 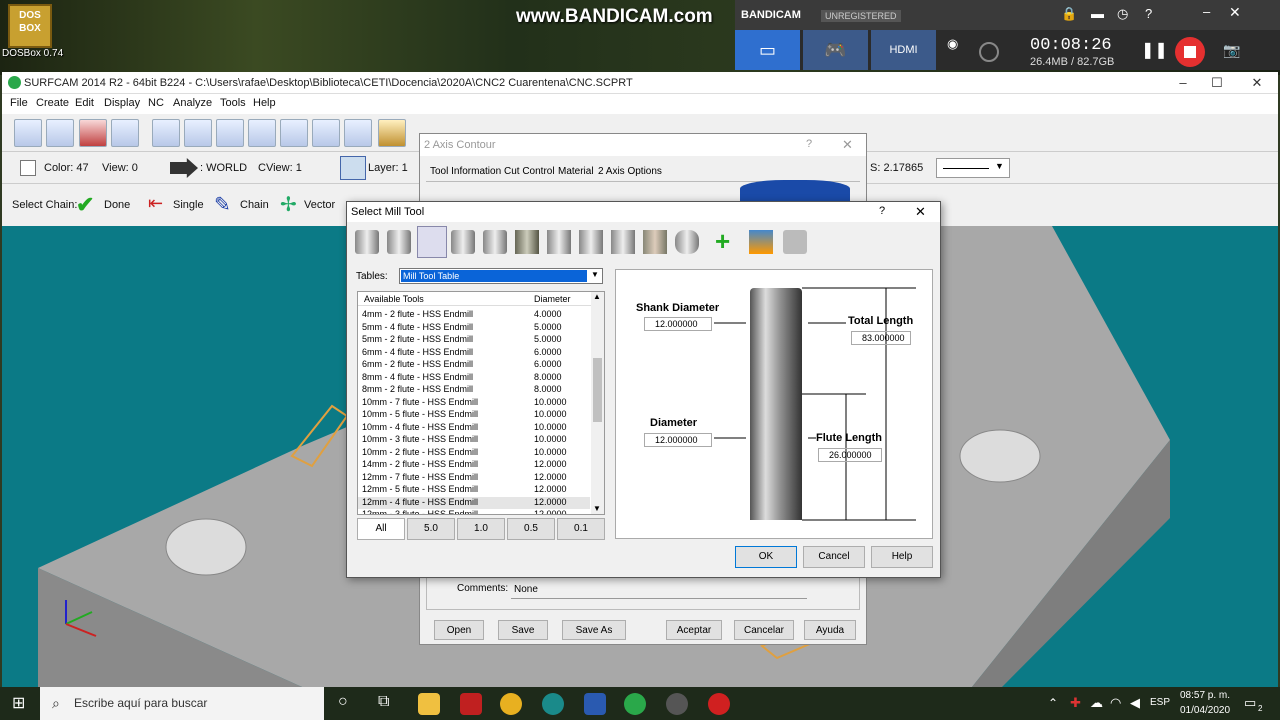 I want to click on arduino-icon, so click(x=553, y=704).